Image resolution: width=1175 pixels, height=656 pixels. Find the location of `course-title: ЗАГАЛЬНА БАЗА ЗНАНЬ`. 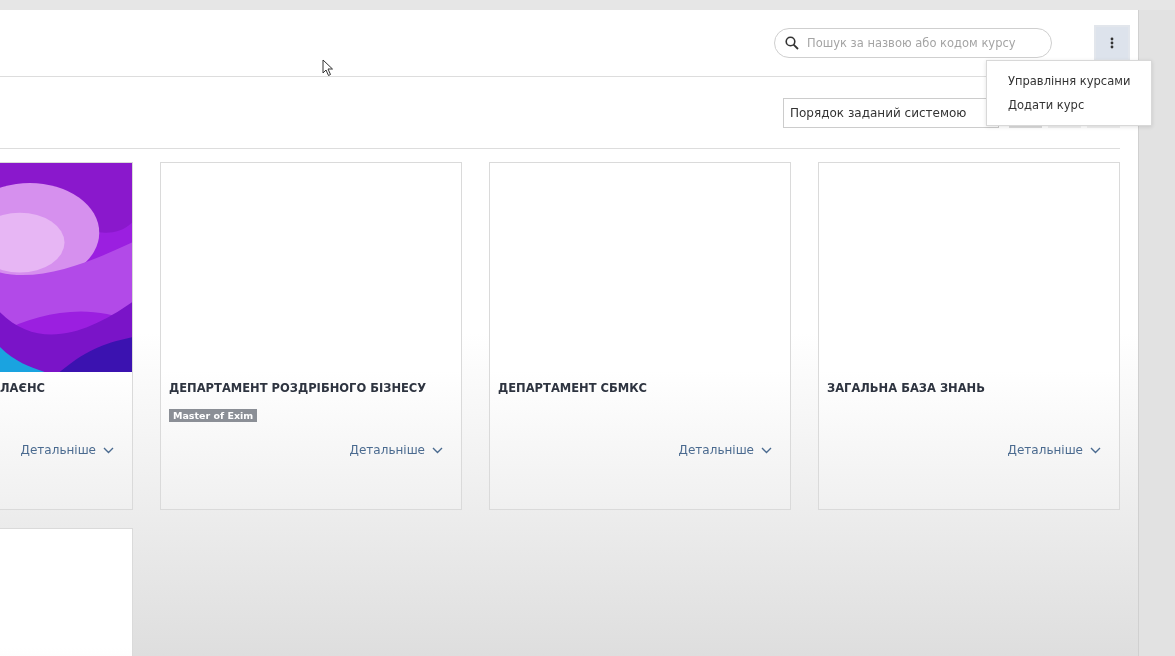

course-title: ЗАГАЛЬНА БАЗА ЗНАНЬ is located at coordinates (969, 383).